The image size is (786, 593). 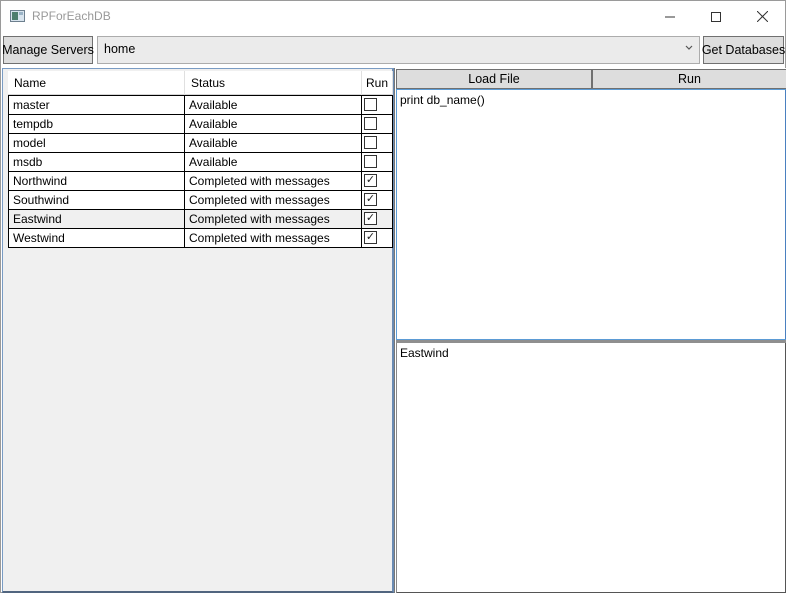 I want to click on table-row: master Available, so click(x=200, y=105).